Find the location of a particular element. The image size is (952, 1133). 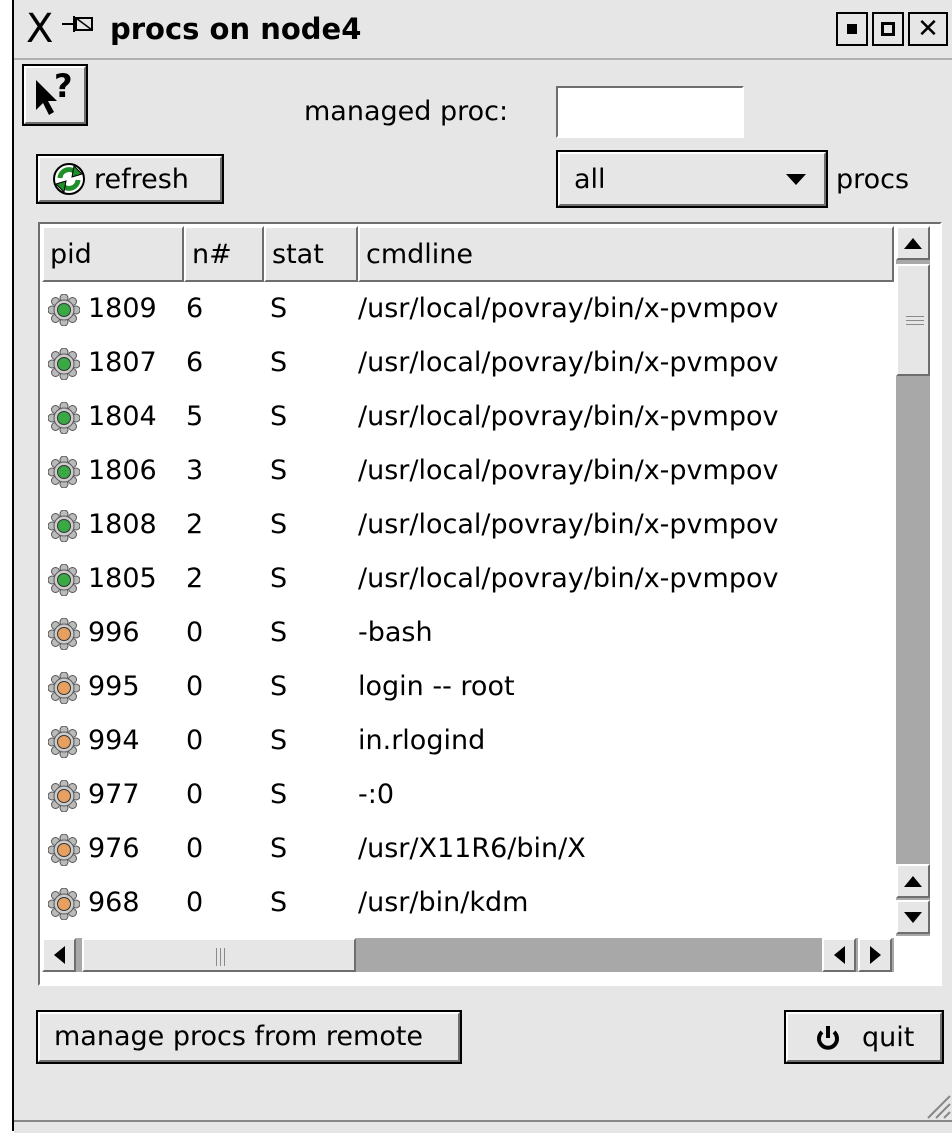

pid-cell: 1805 is located at coordinates (122, 578).